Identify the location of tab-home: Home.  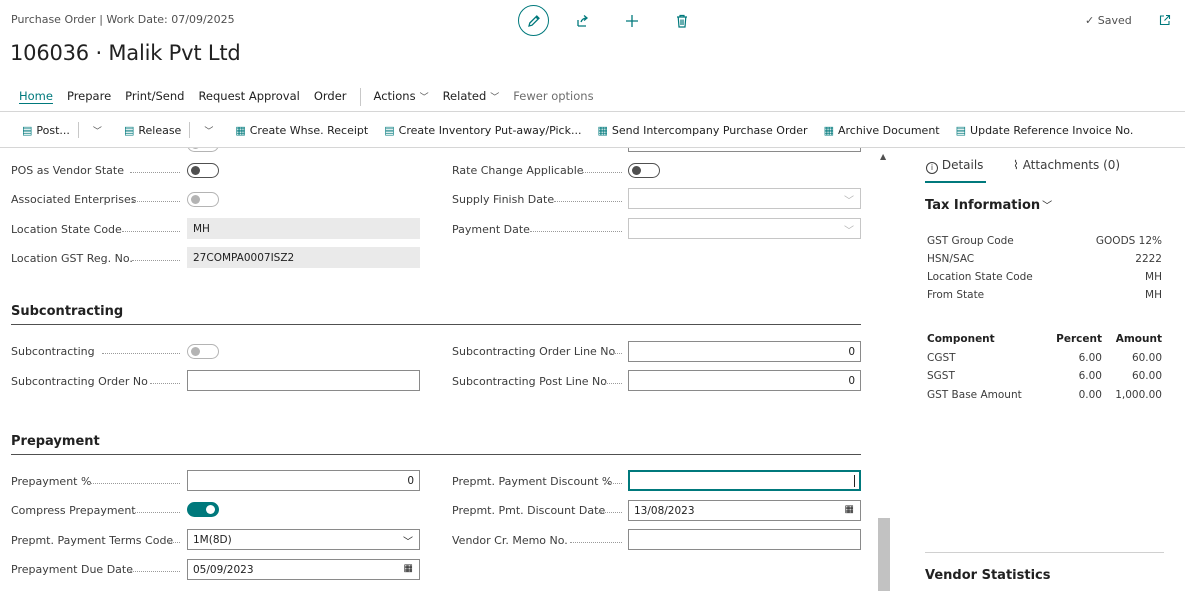
(36, 97).